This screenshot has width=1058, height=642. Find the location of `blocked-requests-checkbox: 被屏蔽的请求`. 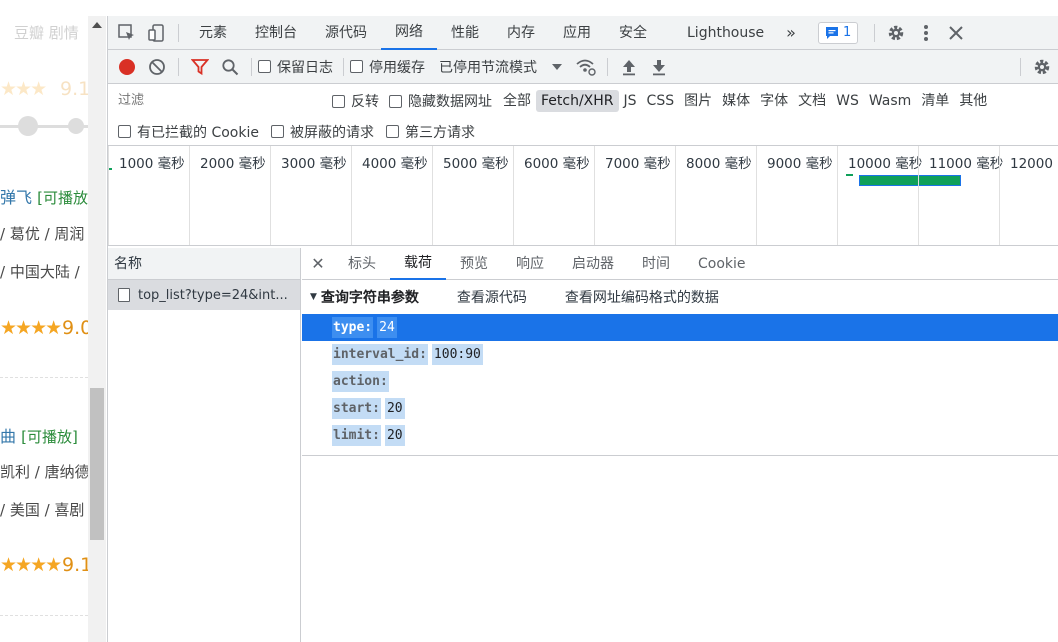

blocked-requests-checkbox: 被屏蔽的请求 is located at coordinates (322, 132).